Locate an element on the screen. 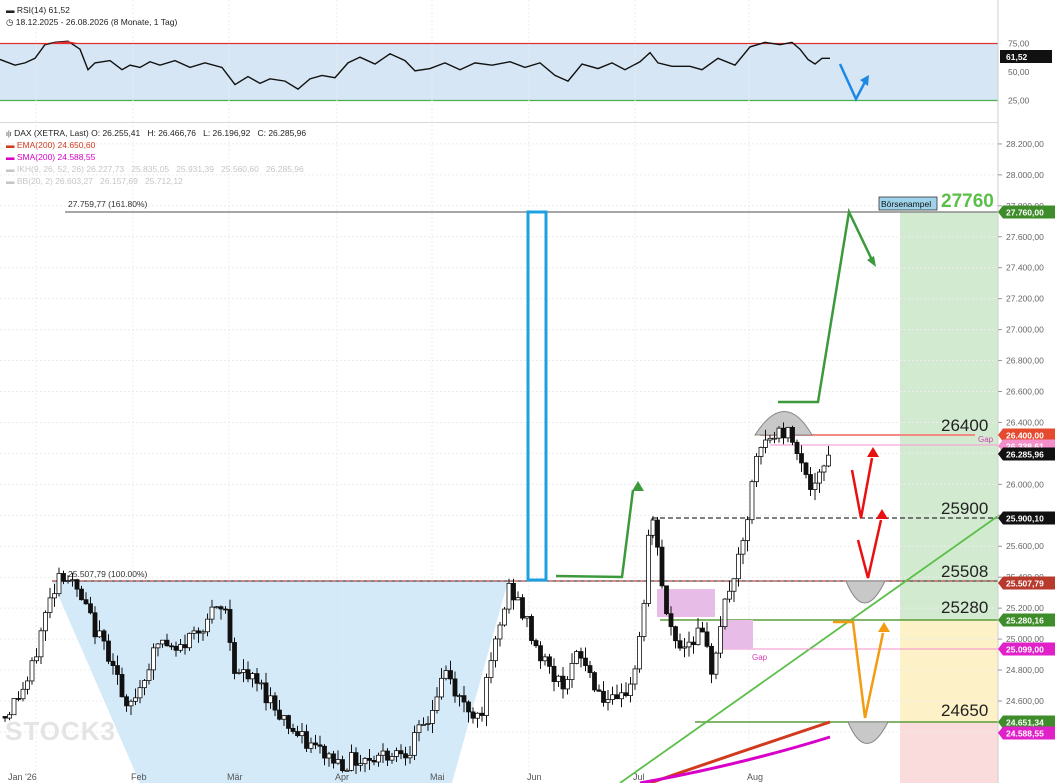 The height and width of the screenshot is (783, 1055). sma-label: SMA(200) is located at coordinates (36, 157).